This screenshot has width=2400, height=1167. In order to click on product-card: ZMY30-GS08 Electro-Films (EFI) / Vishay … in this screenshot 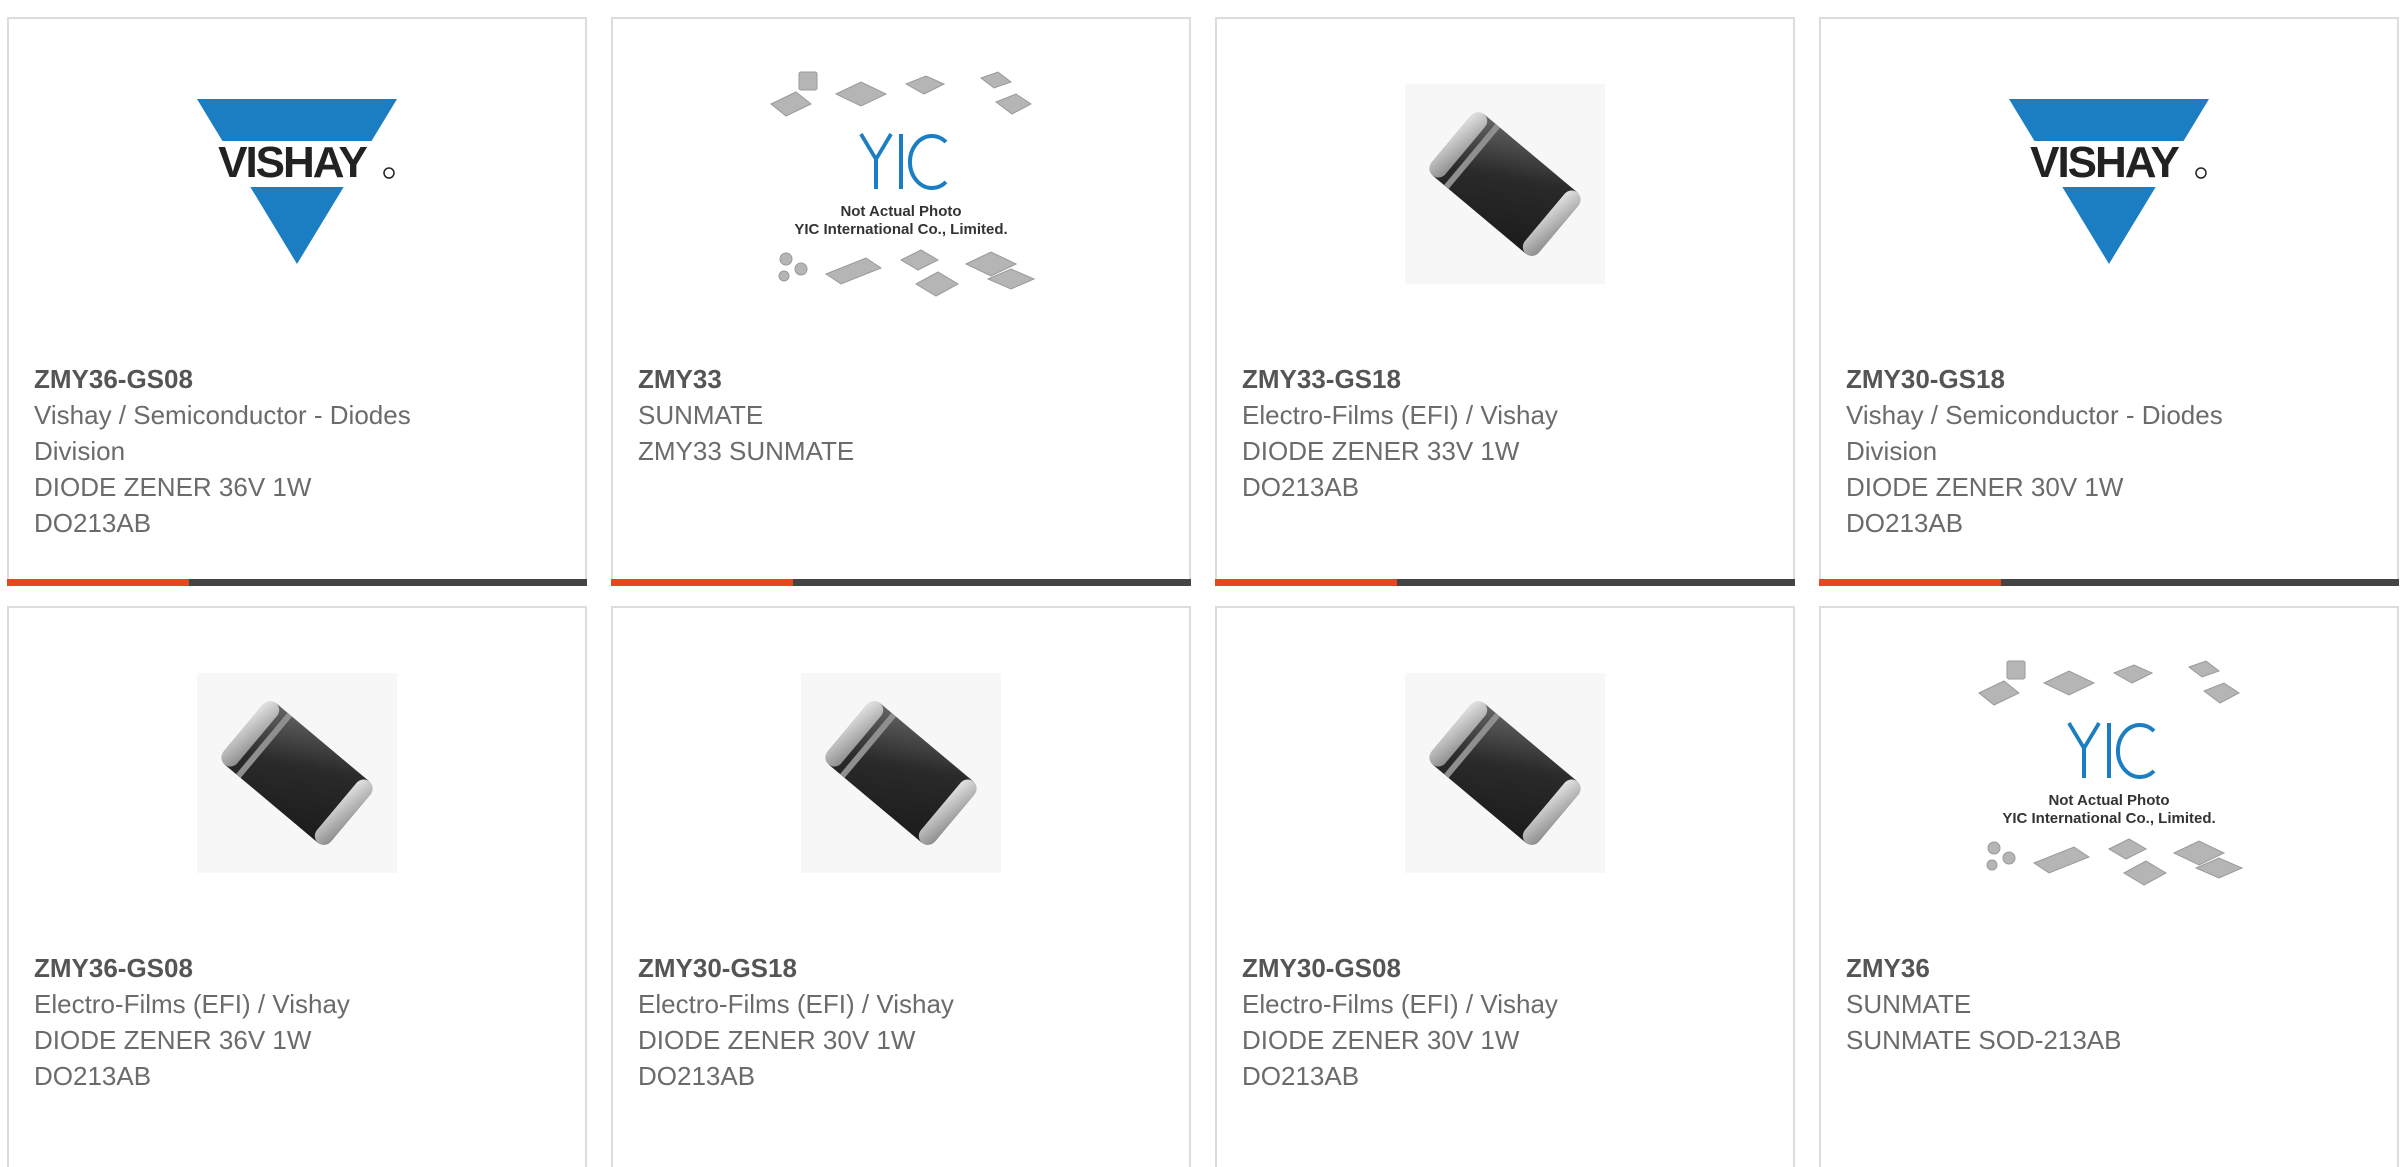, I will do `click(1505, 886)`.